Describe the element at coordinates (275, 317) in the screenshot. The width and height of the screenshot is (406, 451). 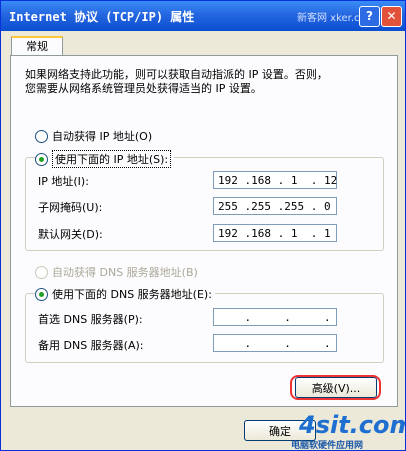
I see `preferred-dns-field: . . .` at that location.